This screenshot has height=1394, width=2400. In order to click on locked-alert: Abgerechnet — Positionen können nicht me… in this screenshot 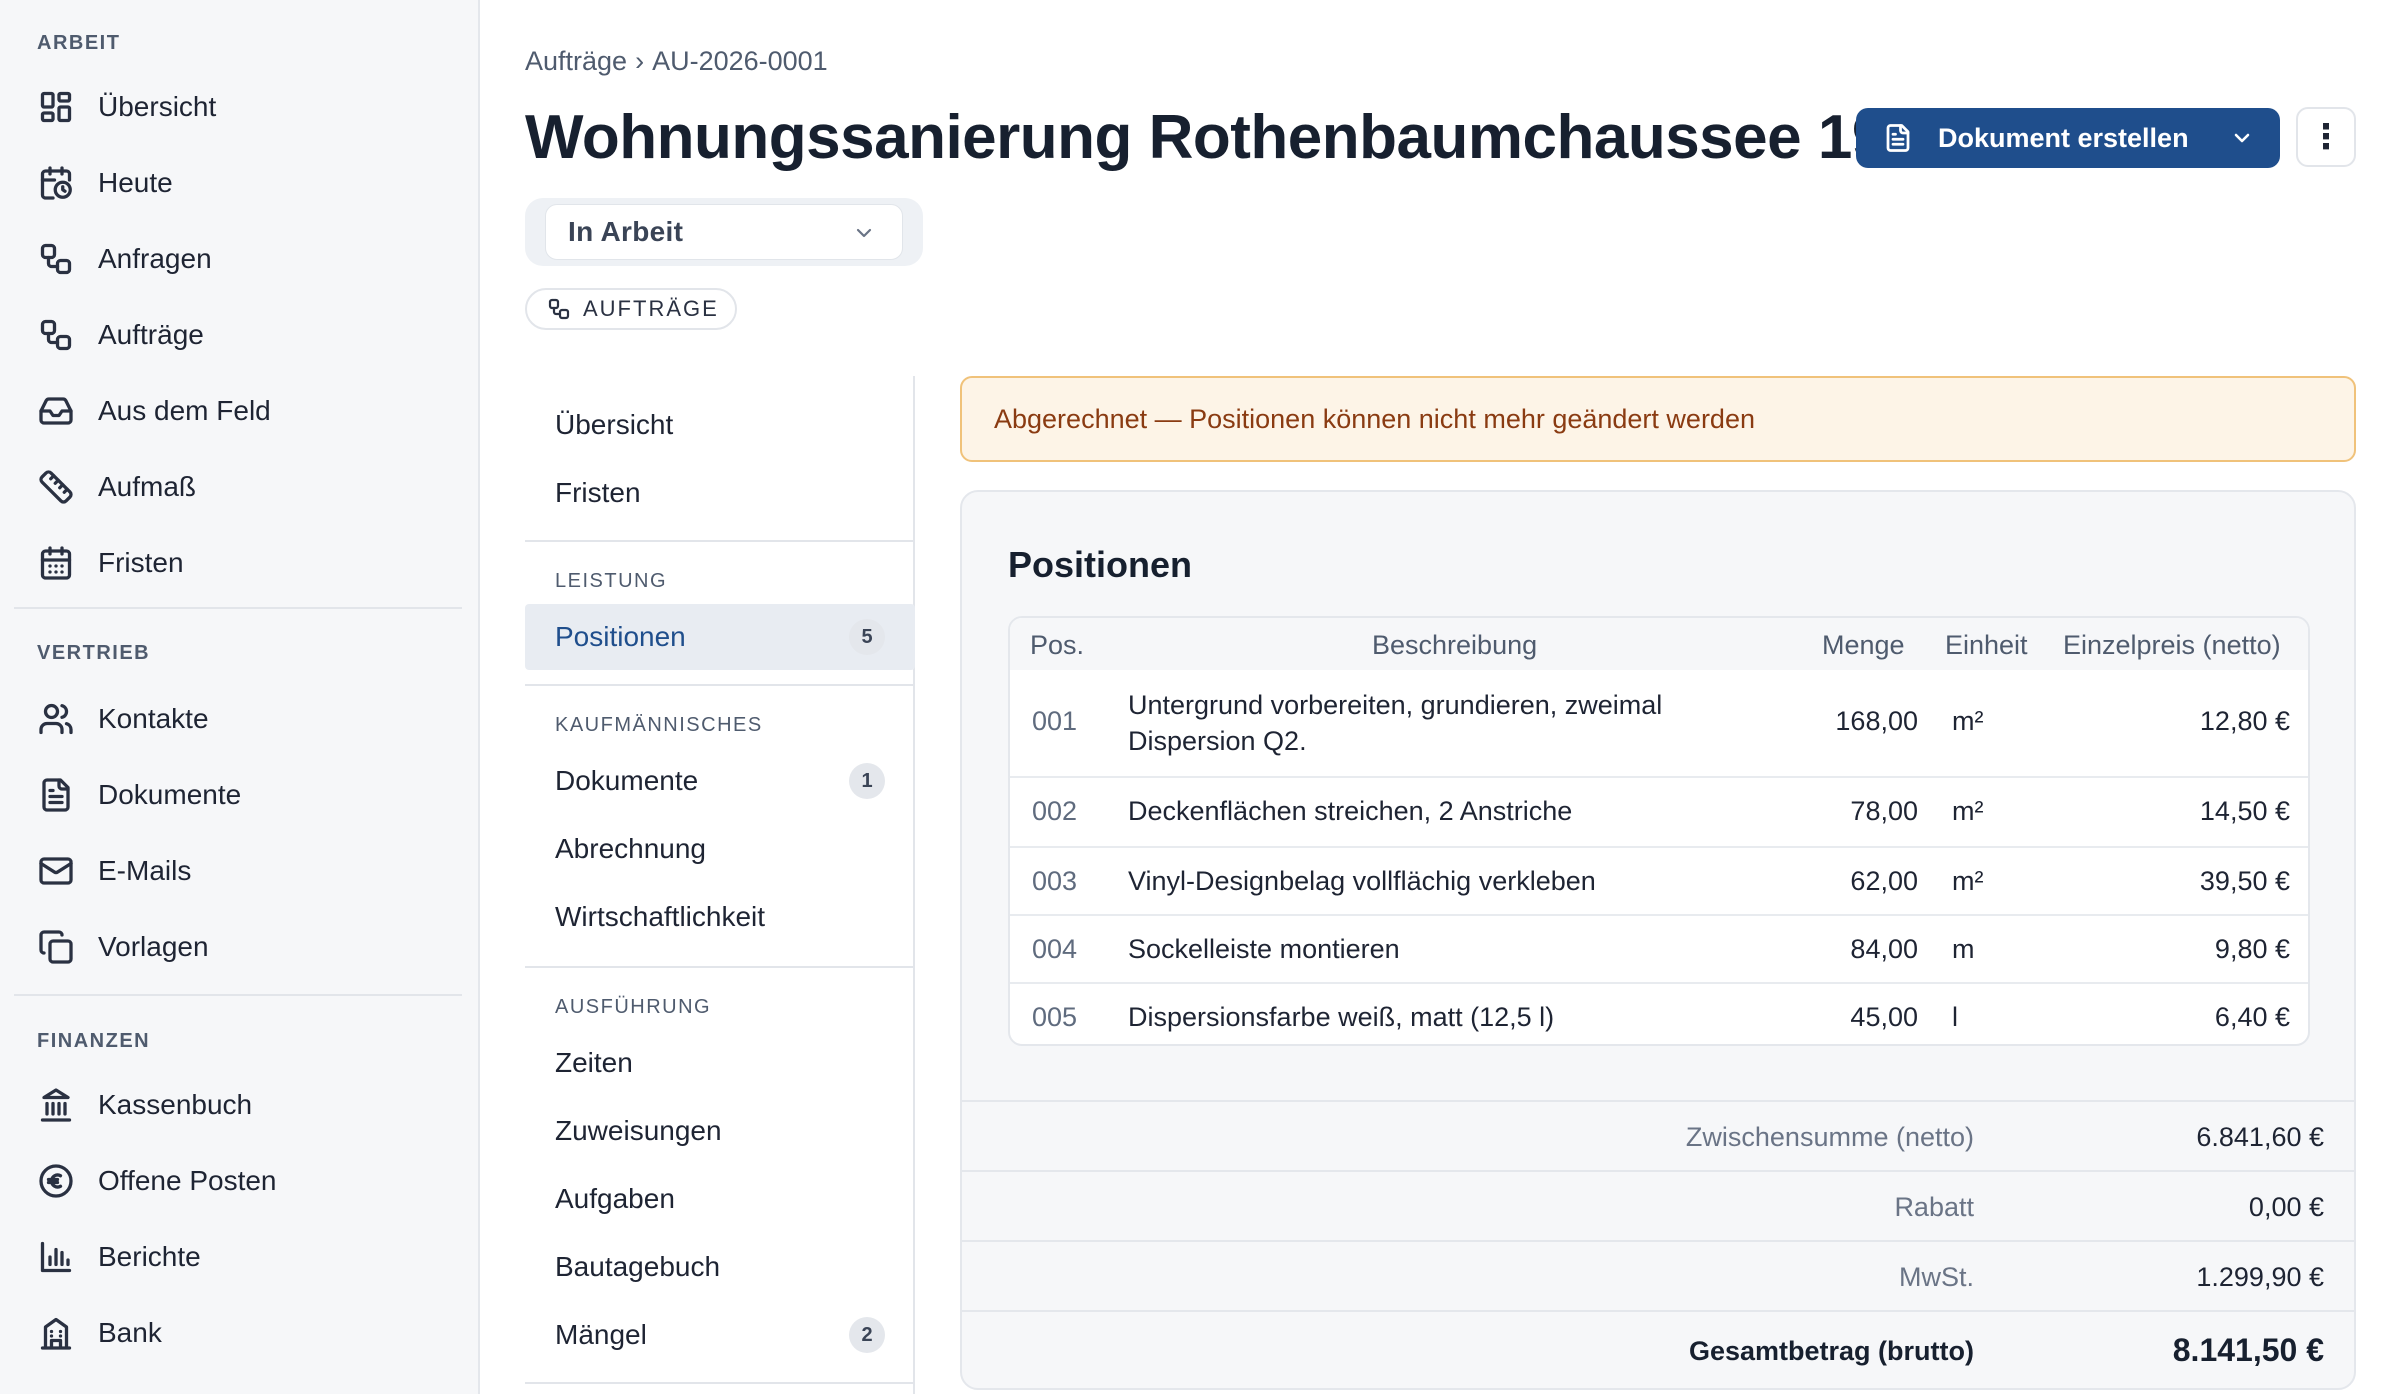, I will do `click(1658, 419)`.